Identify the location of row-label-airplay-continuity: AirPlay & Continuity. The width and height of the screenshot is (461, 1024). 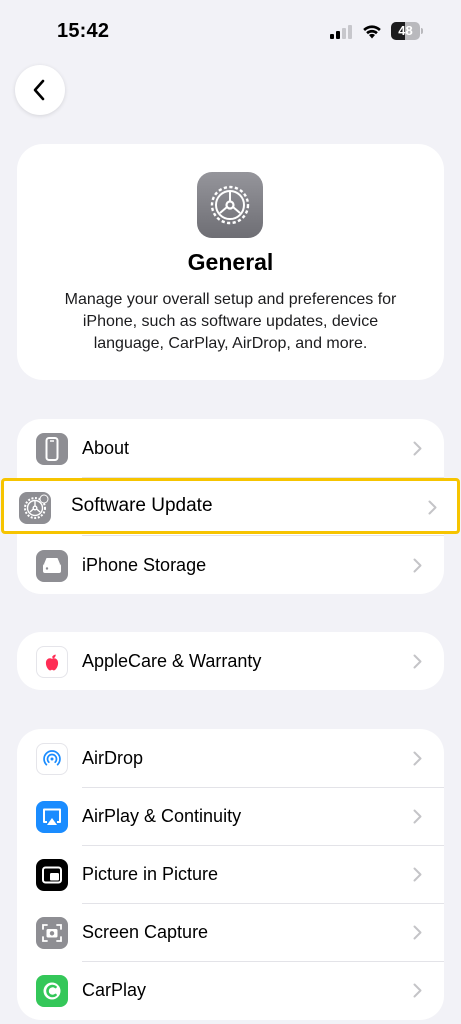
(162, 816).